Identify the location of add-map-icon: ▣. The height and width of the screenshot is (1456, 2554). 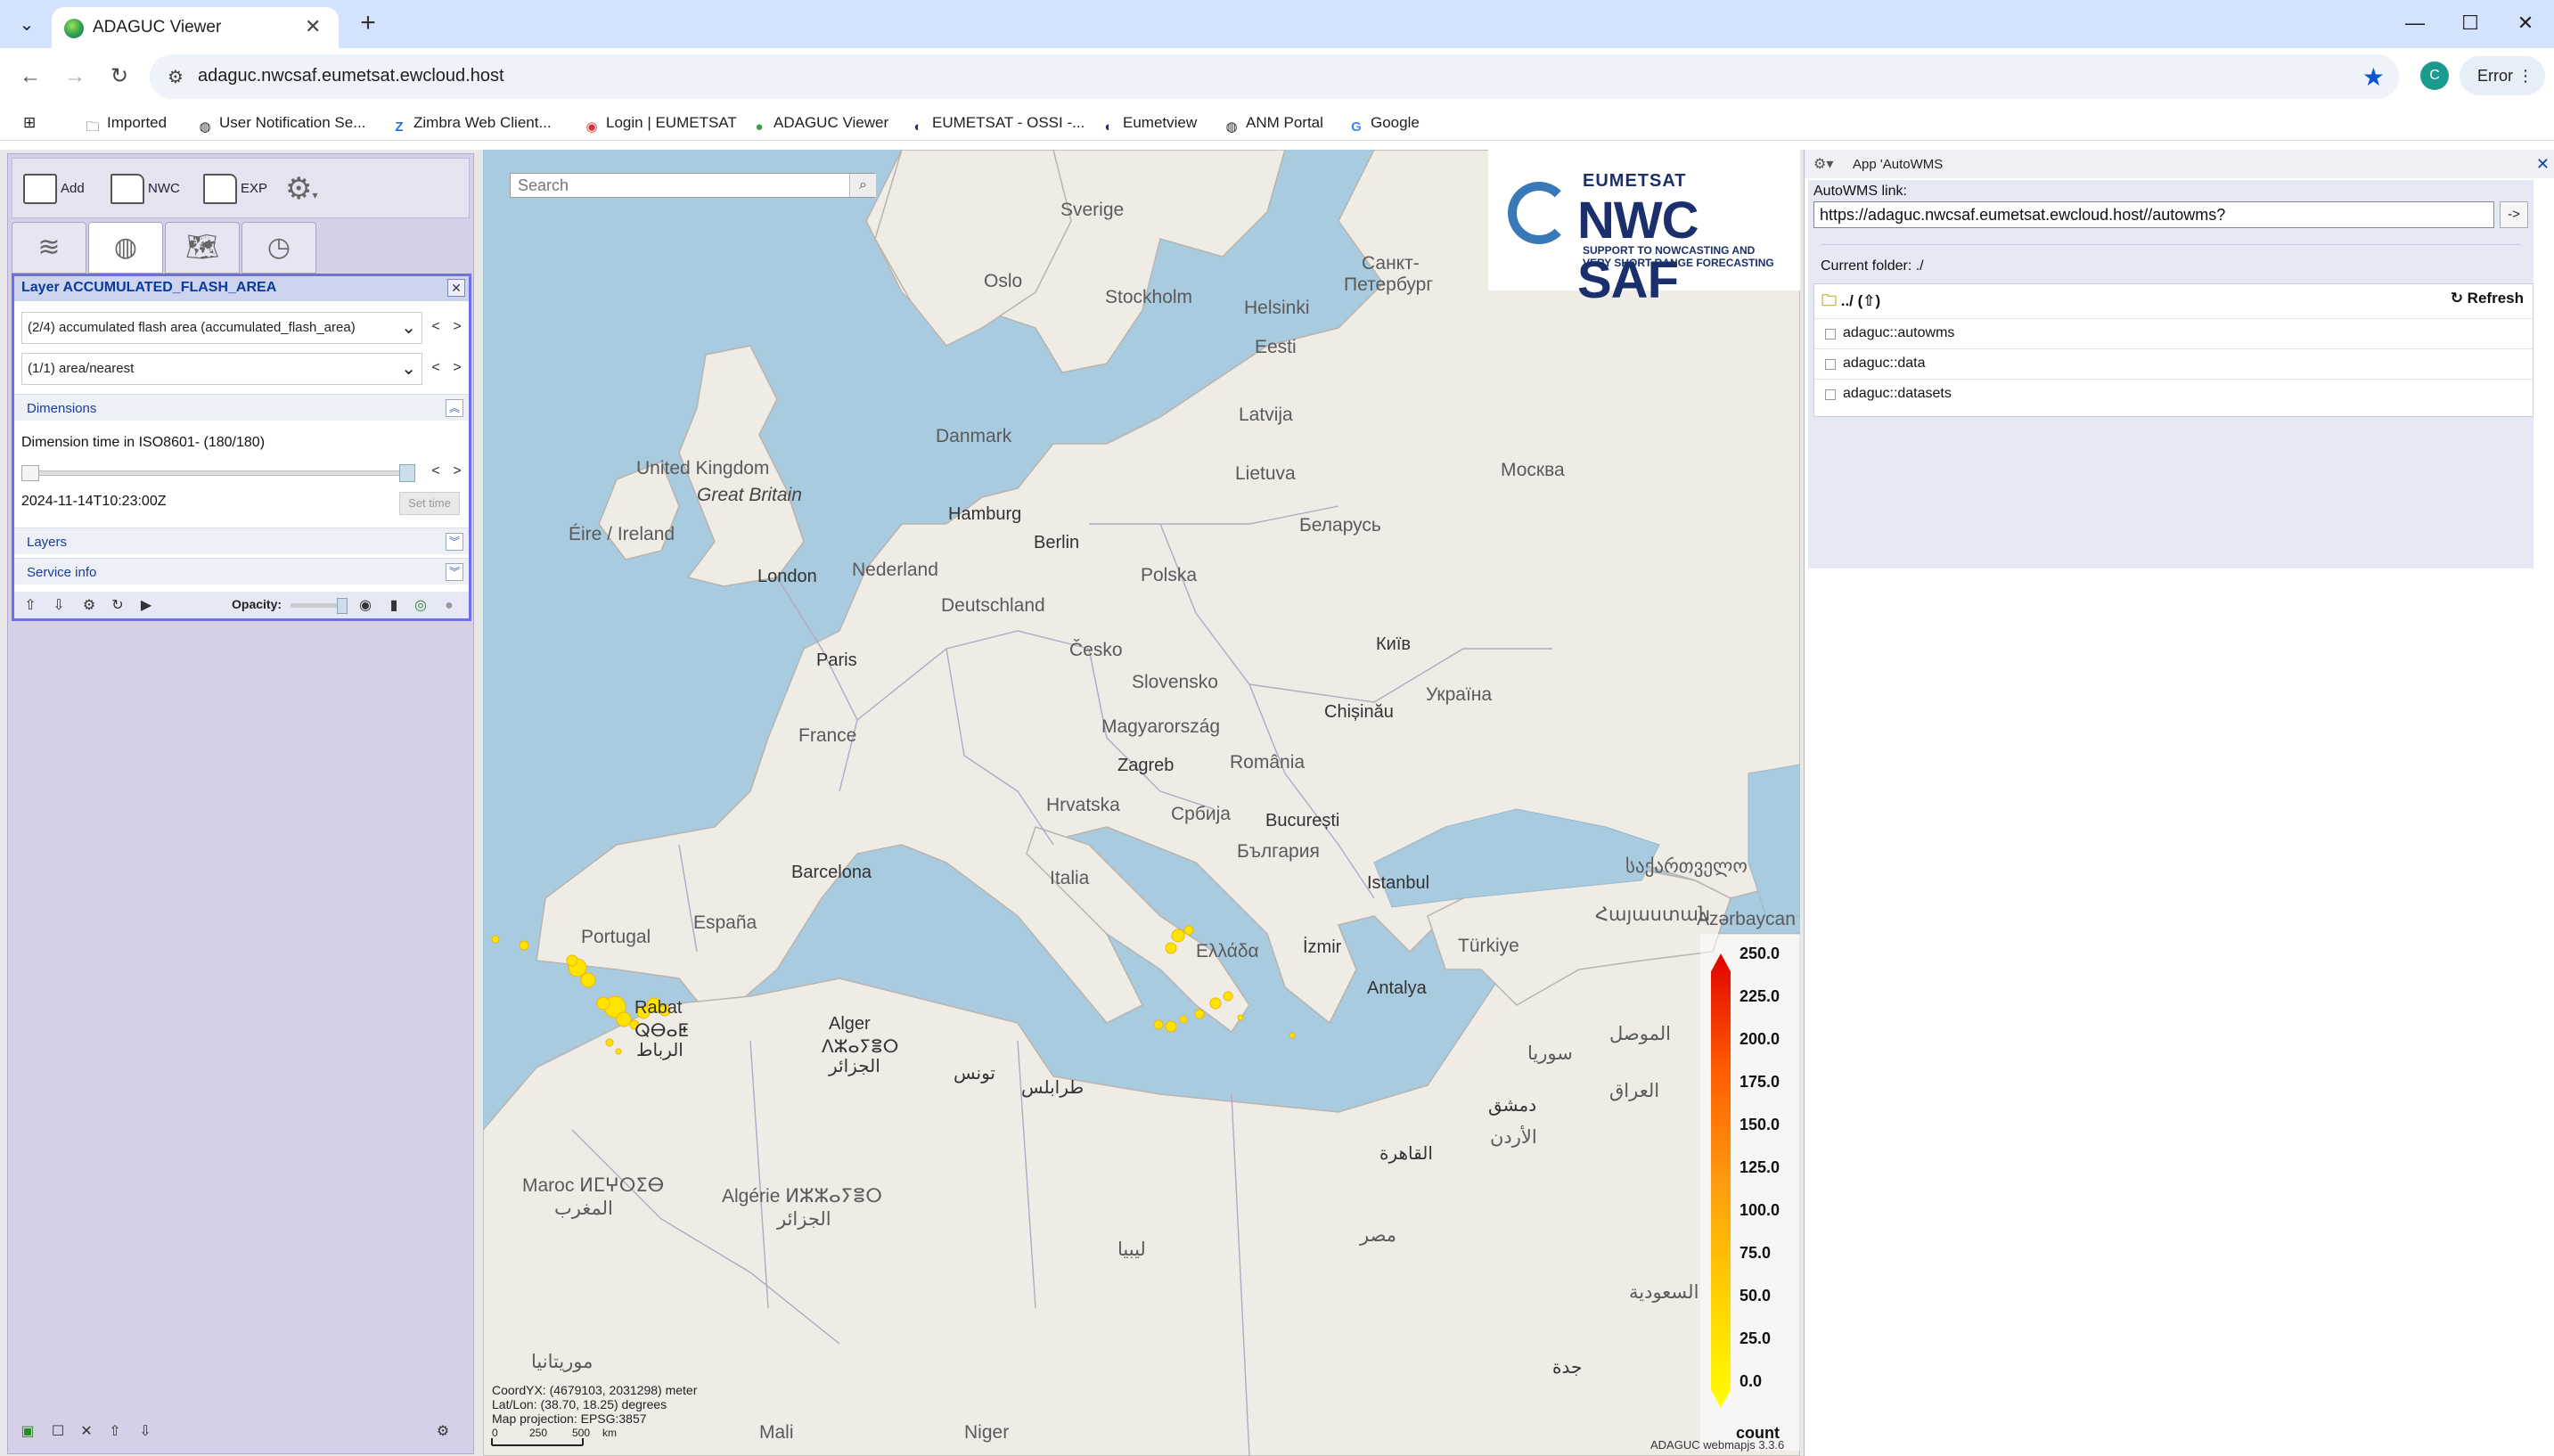
(28, 1432).